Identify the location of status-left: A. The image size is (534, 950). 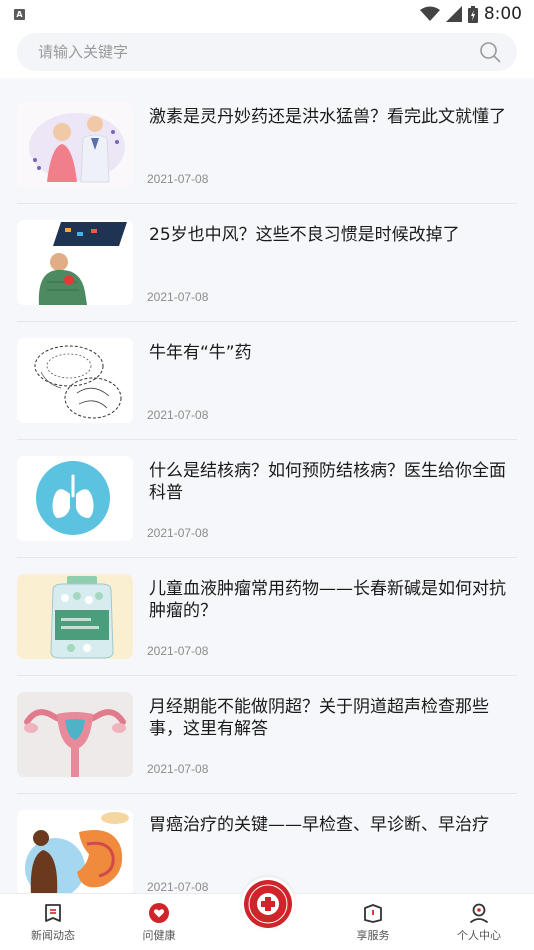
(19, 14).